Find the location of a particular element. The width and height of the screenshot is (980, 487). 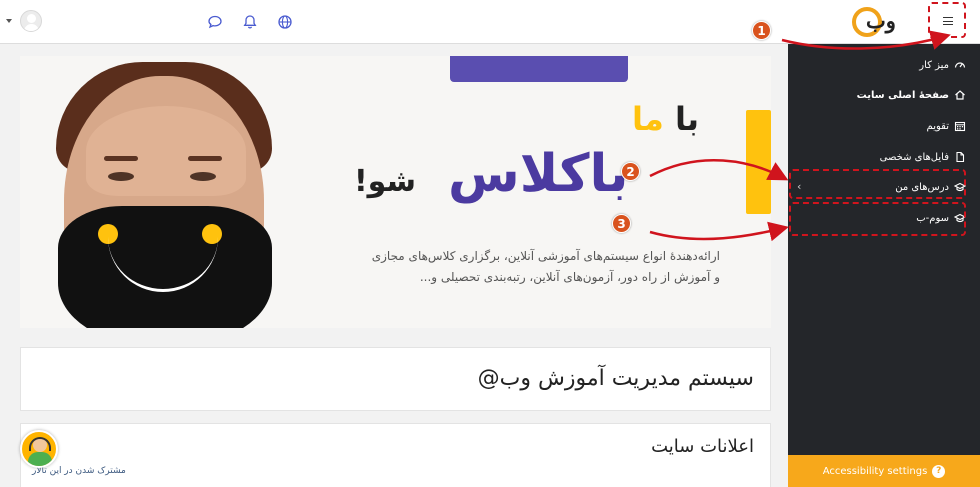

annotation-arrows is located at coordinates (800, 136).